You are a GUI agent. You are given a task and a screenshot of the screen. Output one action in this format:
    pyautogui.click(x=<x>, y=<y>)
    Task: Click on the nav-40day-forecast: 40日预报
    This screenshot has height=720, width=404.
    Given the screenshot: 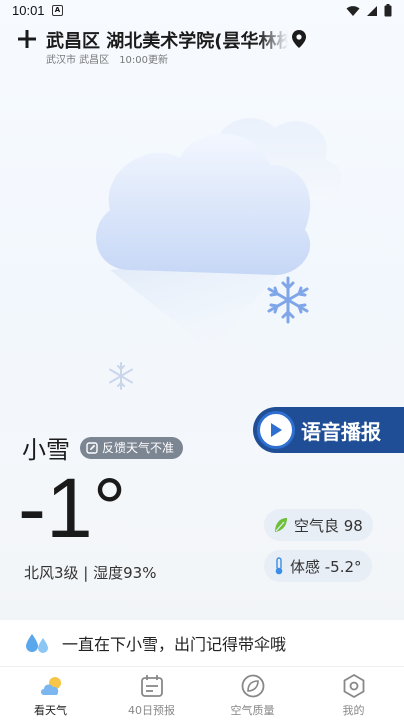 What is the action you would take?
    pyautogui.click(x=151, y=693)
    